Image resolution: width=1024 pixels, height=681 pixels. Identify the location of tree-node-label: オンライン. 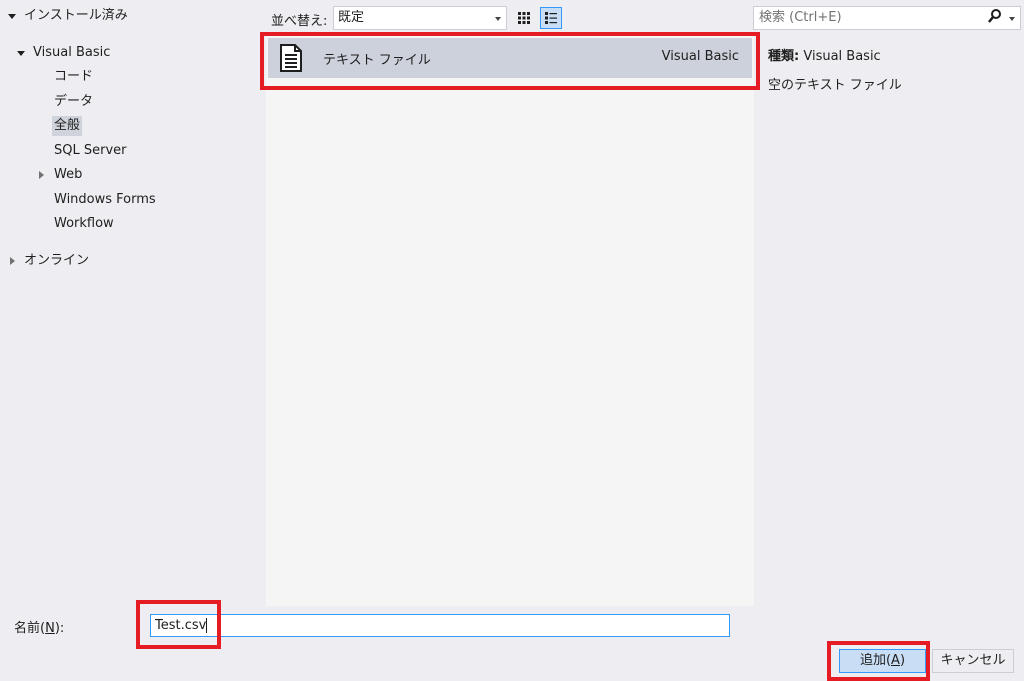
(57, 260).